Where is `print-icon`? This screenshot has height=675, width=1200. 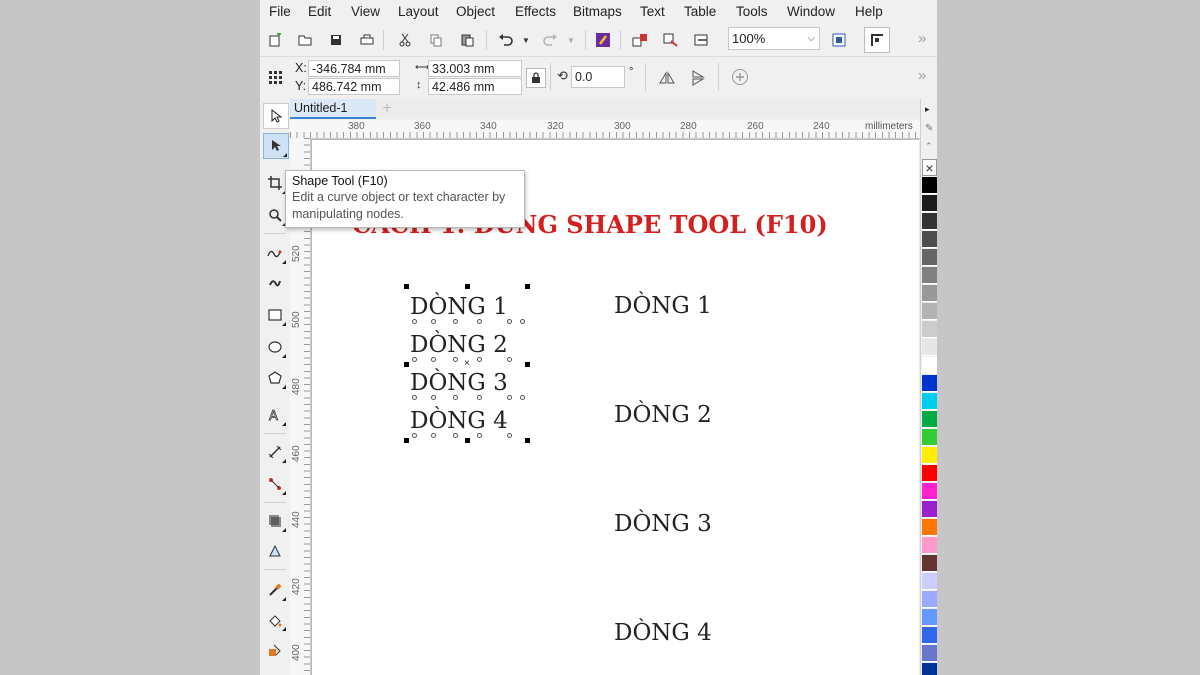 print-icon is located at coordinates (367, 40).